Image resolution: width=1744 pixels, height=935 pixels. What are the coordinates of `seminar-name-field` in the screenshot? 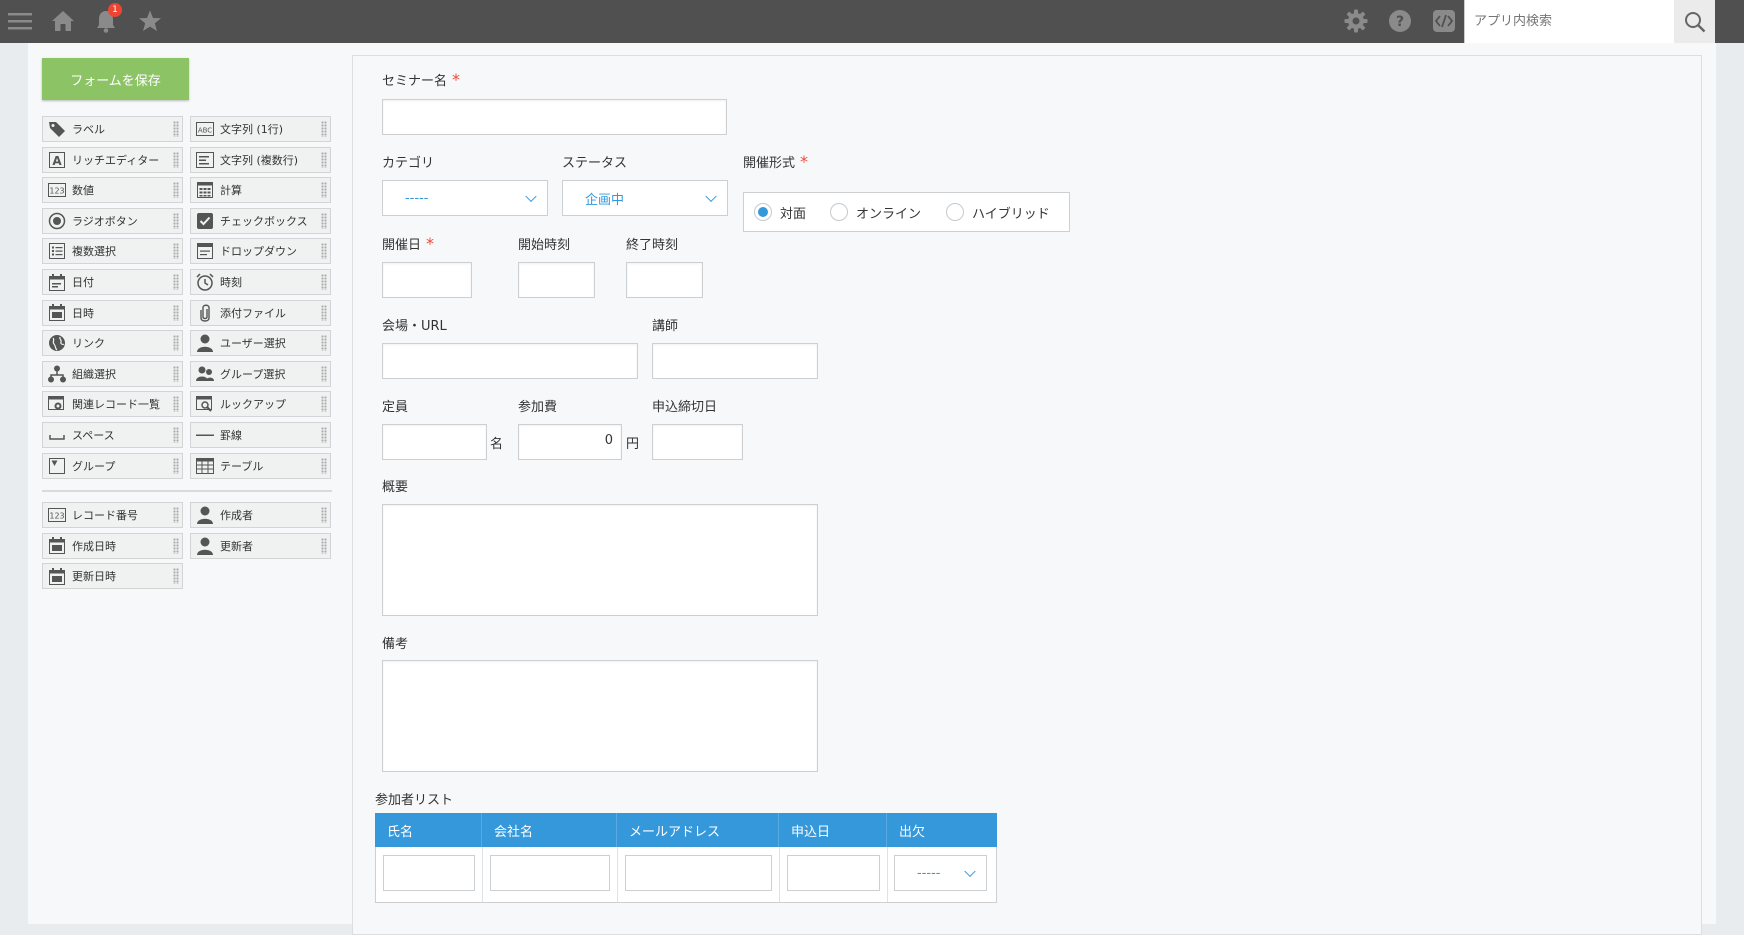 It's located at (554, 117).